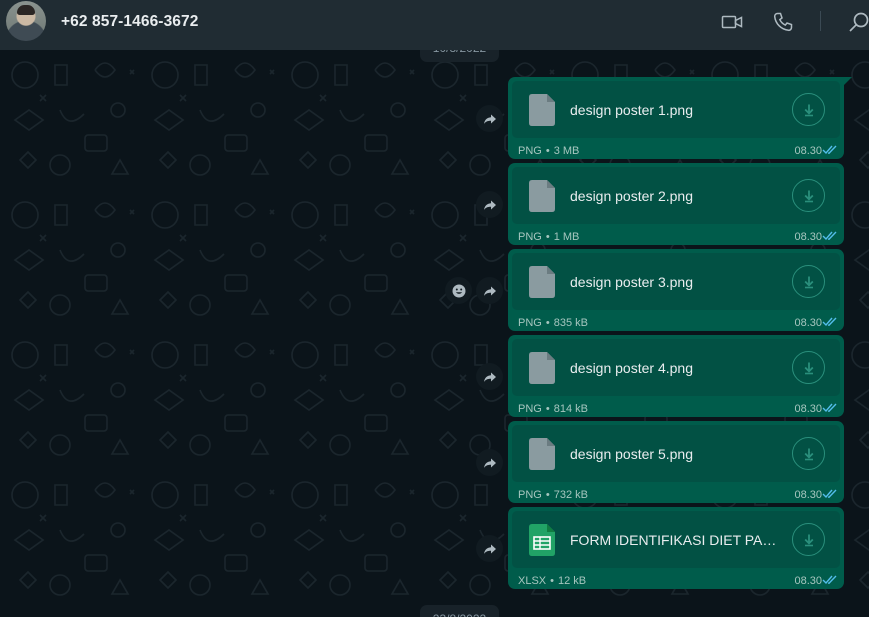  I want to click on voice-call-icon, so click(783, 22).